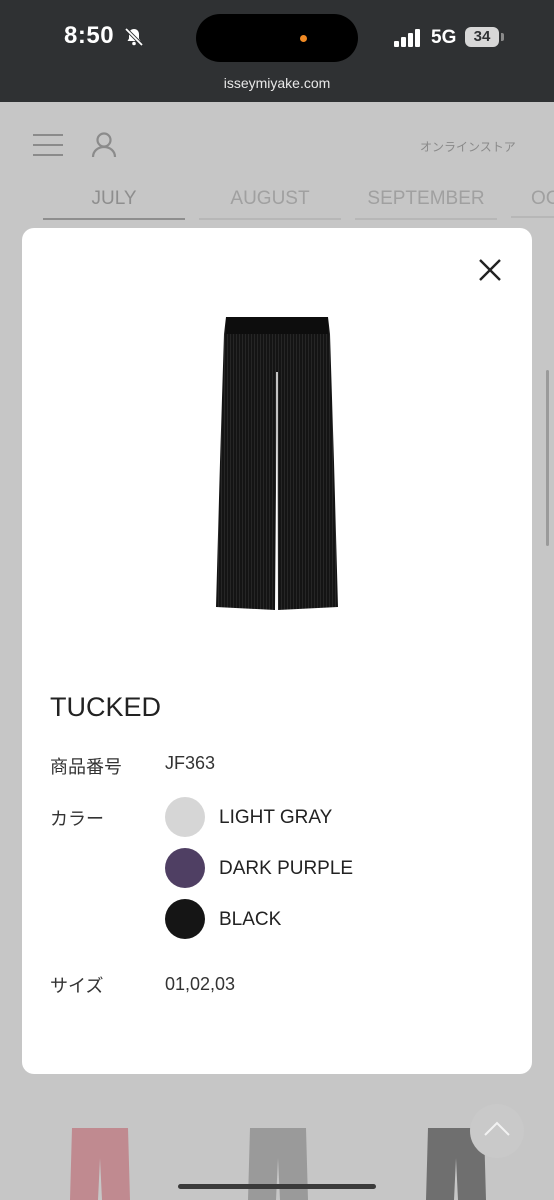 This screenshot has height=1200, width=554. What do you see at coordinates (497, 1128) in the screenshot?
I see `chevron-up-icon` at bounding box center [497, 1128].